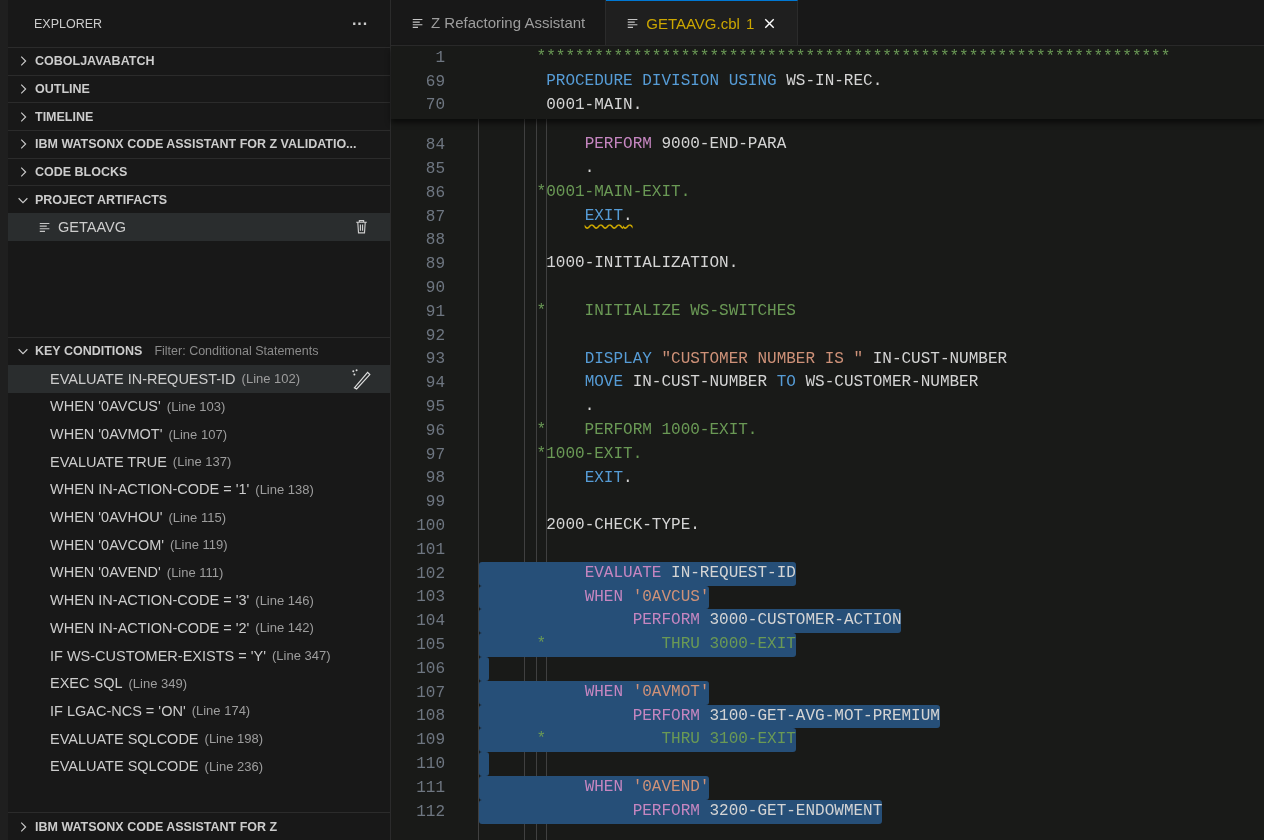 The width and height of the screenshot is (1264, 840). Describe the element at coordinates (430, 668) in the screenshot. I see `line-number: 106` at that location.